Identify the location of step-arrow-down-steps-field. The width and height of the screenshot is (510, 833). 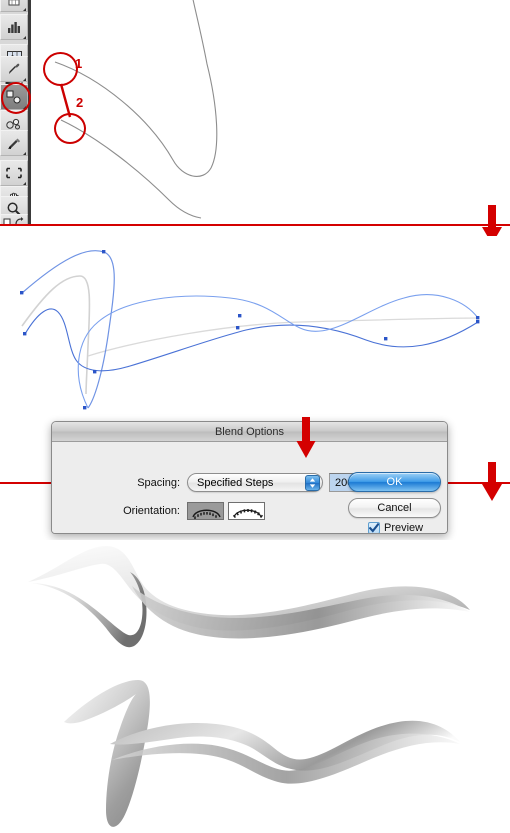
(306, 437).